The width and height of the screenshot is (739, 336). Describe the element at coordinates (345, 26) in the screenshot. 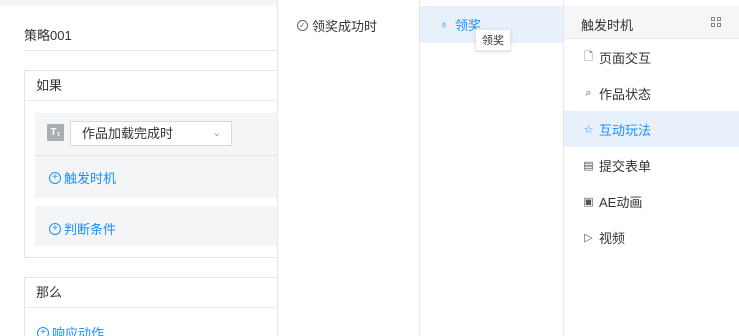

I see `event-item-label: 领奖成功时` at that location.